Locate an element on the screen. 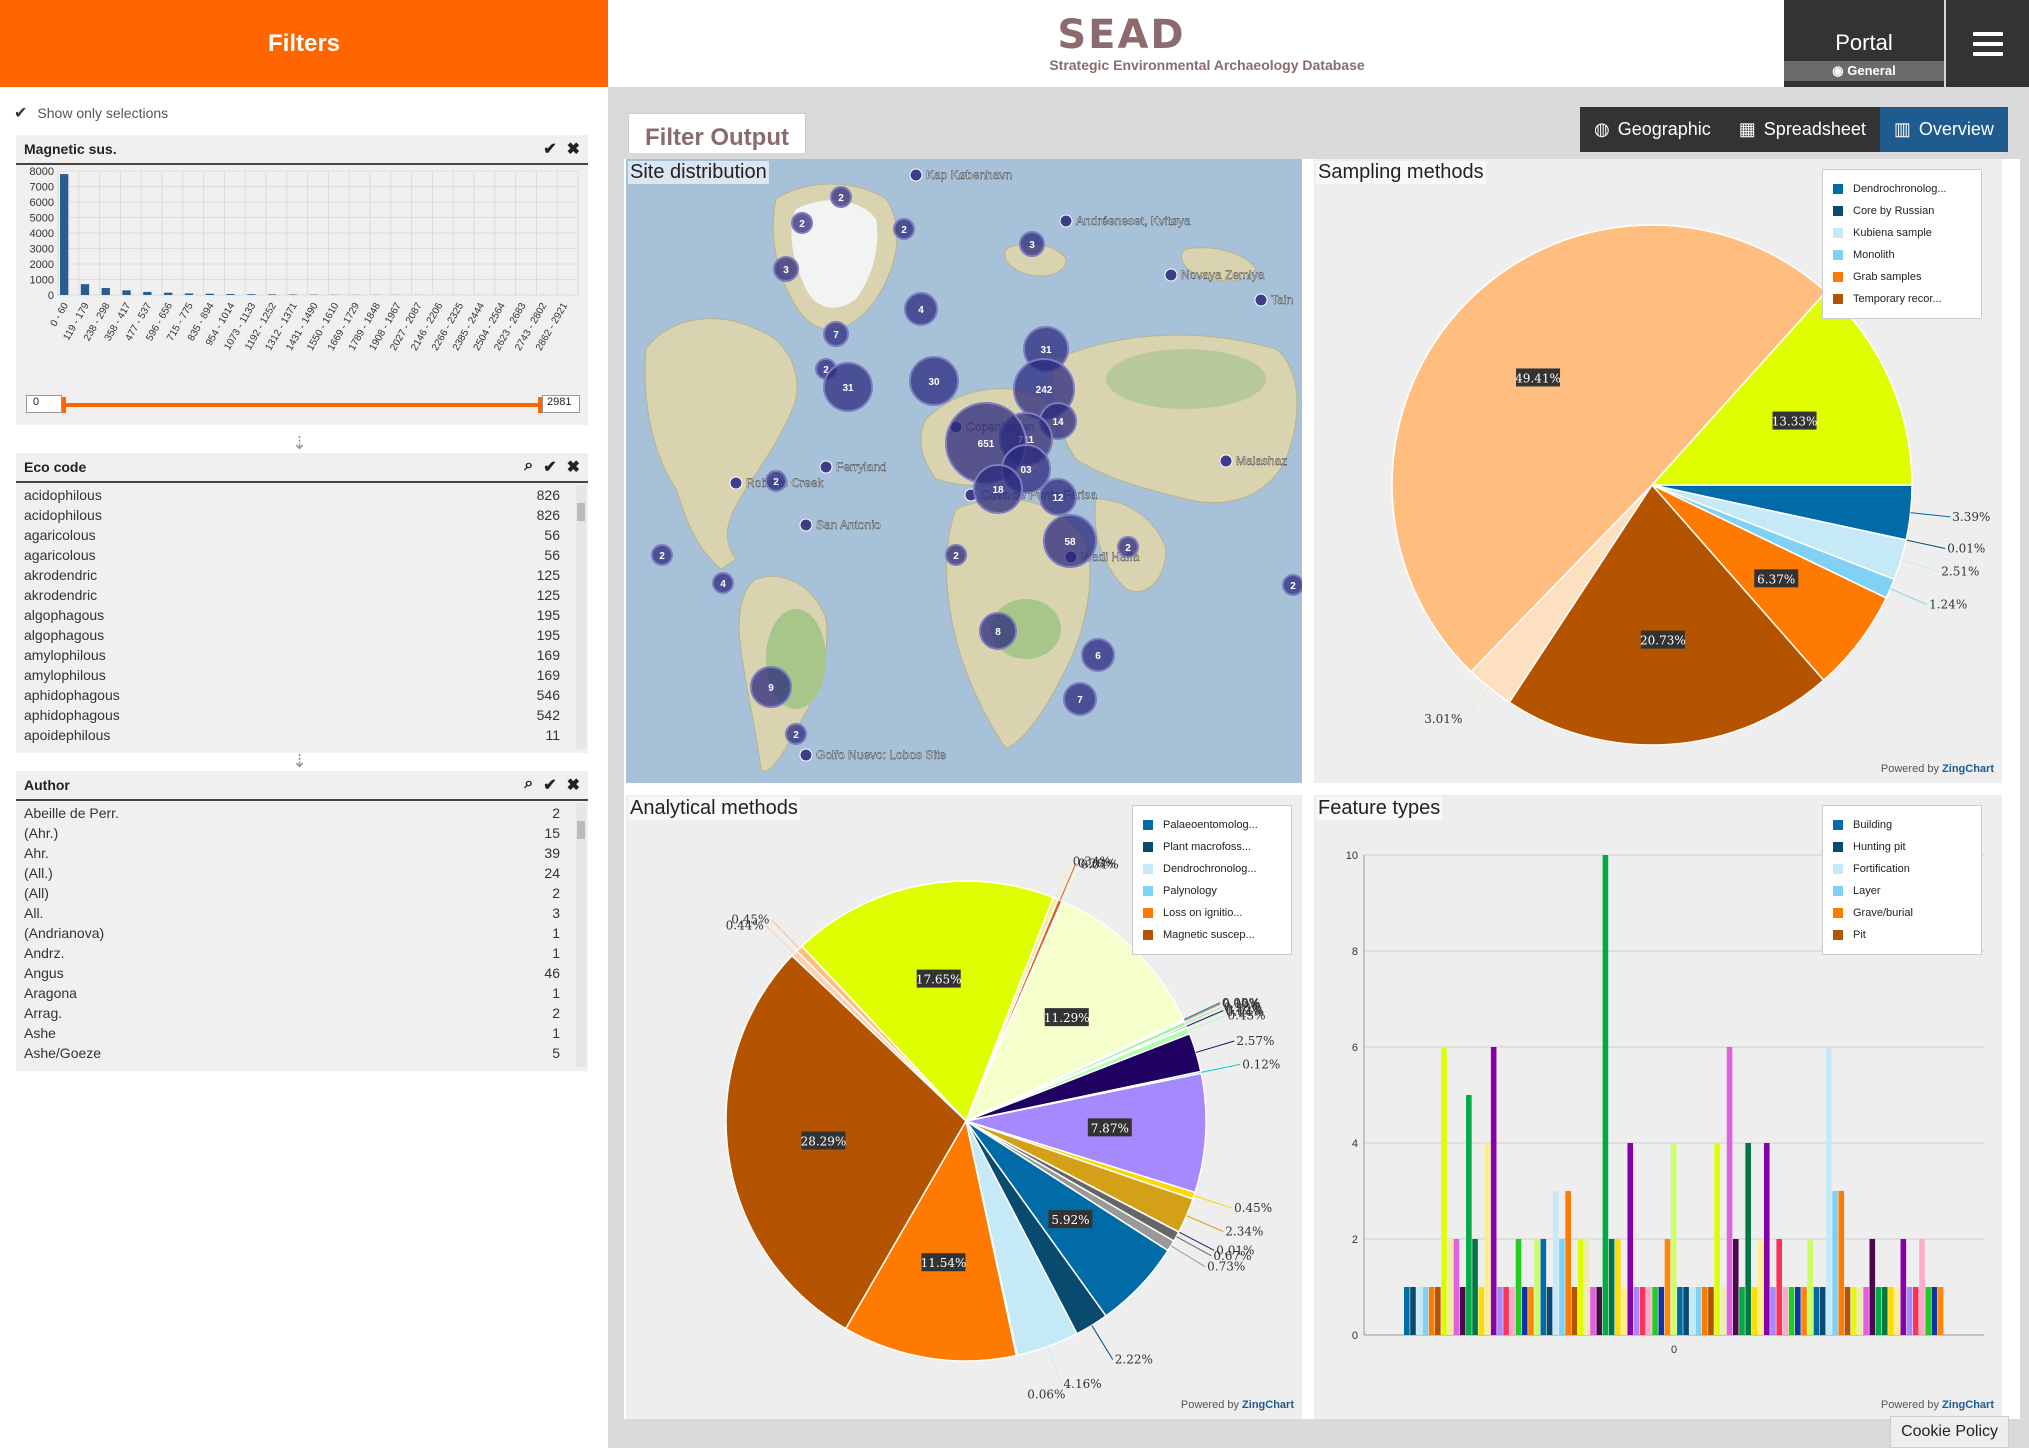 The width and height of the screenshot is (2029, 1448). tab-geographic: ◍ Geographic is located at coordinates (1652, 129).